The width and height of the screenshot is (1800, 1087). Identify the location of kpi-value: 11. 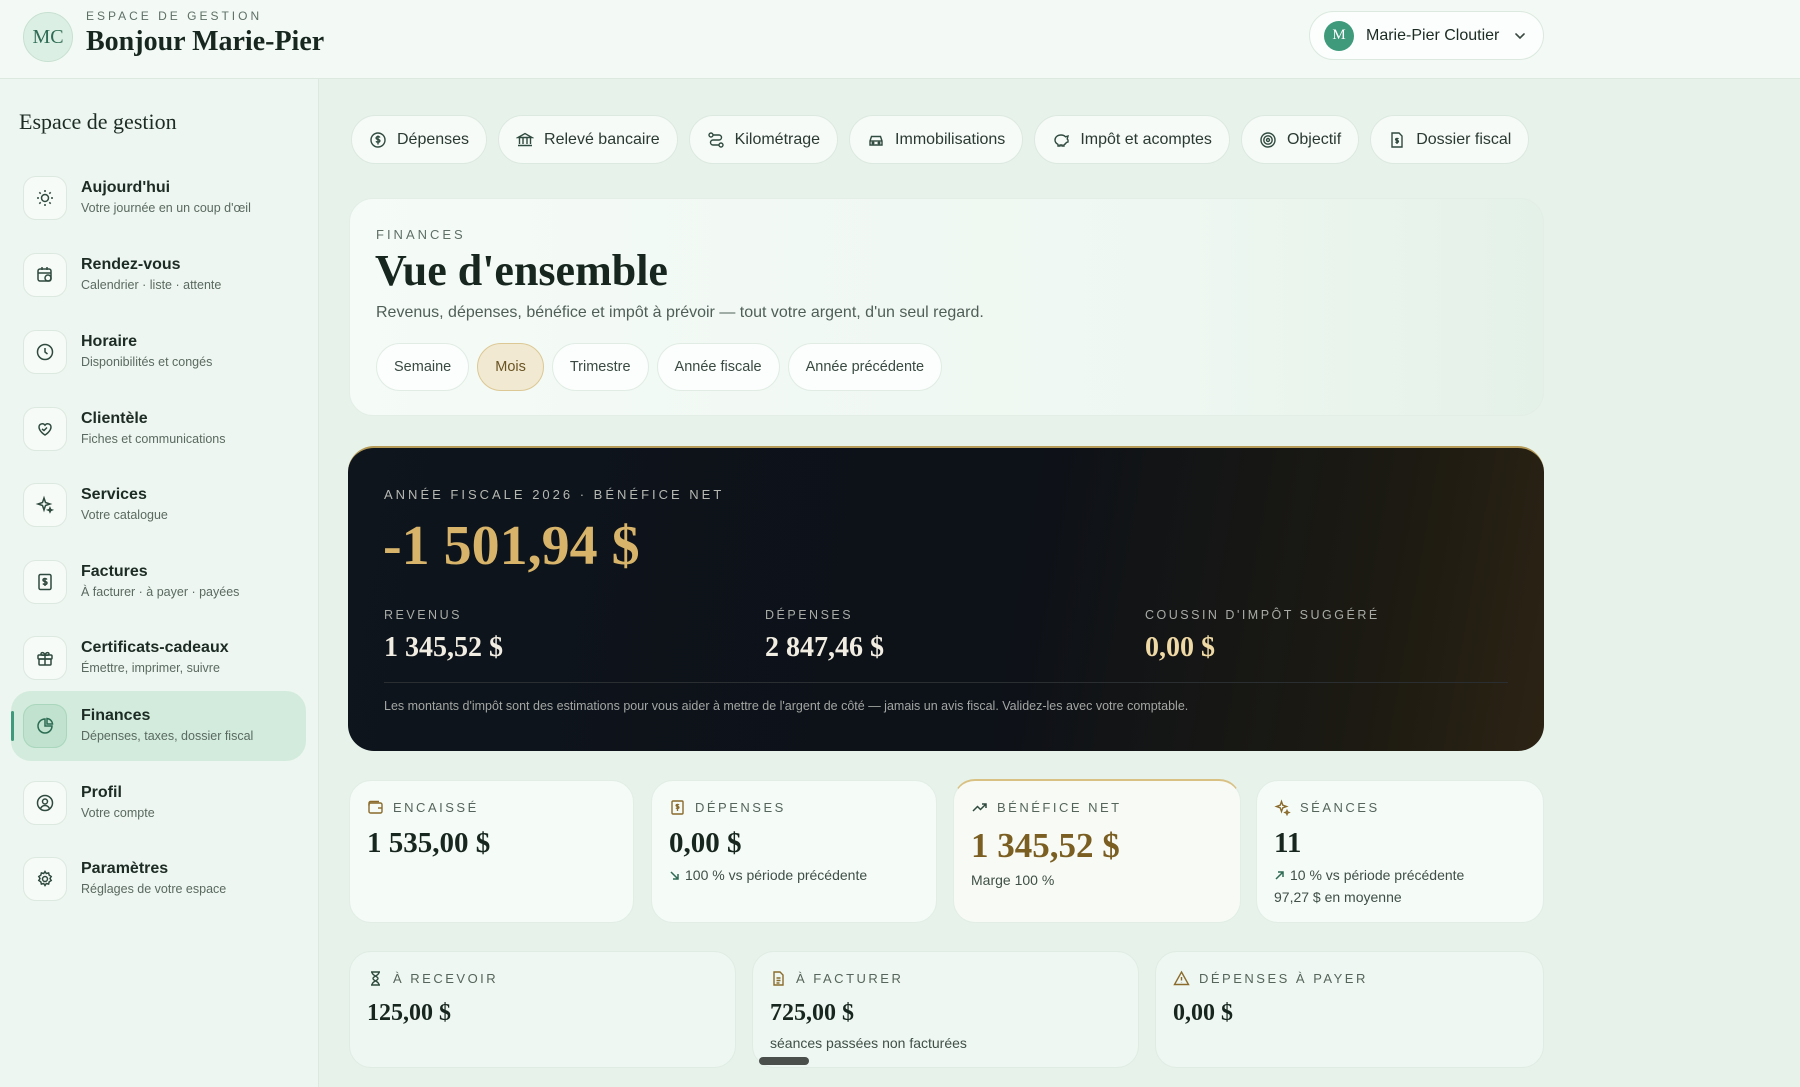
(1288, 843).